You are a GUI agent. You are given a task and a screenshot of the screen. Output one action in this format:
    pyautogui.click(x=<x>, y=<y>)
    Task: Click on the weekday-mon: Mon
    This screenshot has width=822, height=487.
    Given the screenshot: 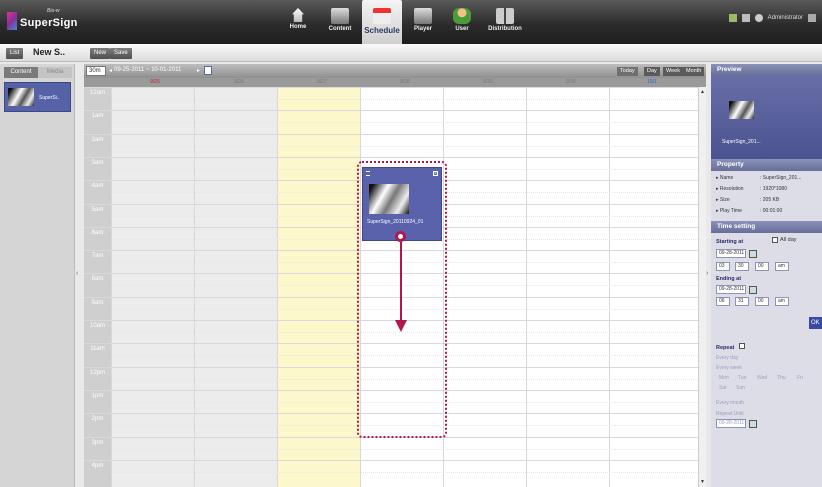 What is the action you would take?
    pyautogui.click(x=724, y=378)
    